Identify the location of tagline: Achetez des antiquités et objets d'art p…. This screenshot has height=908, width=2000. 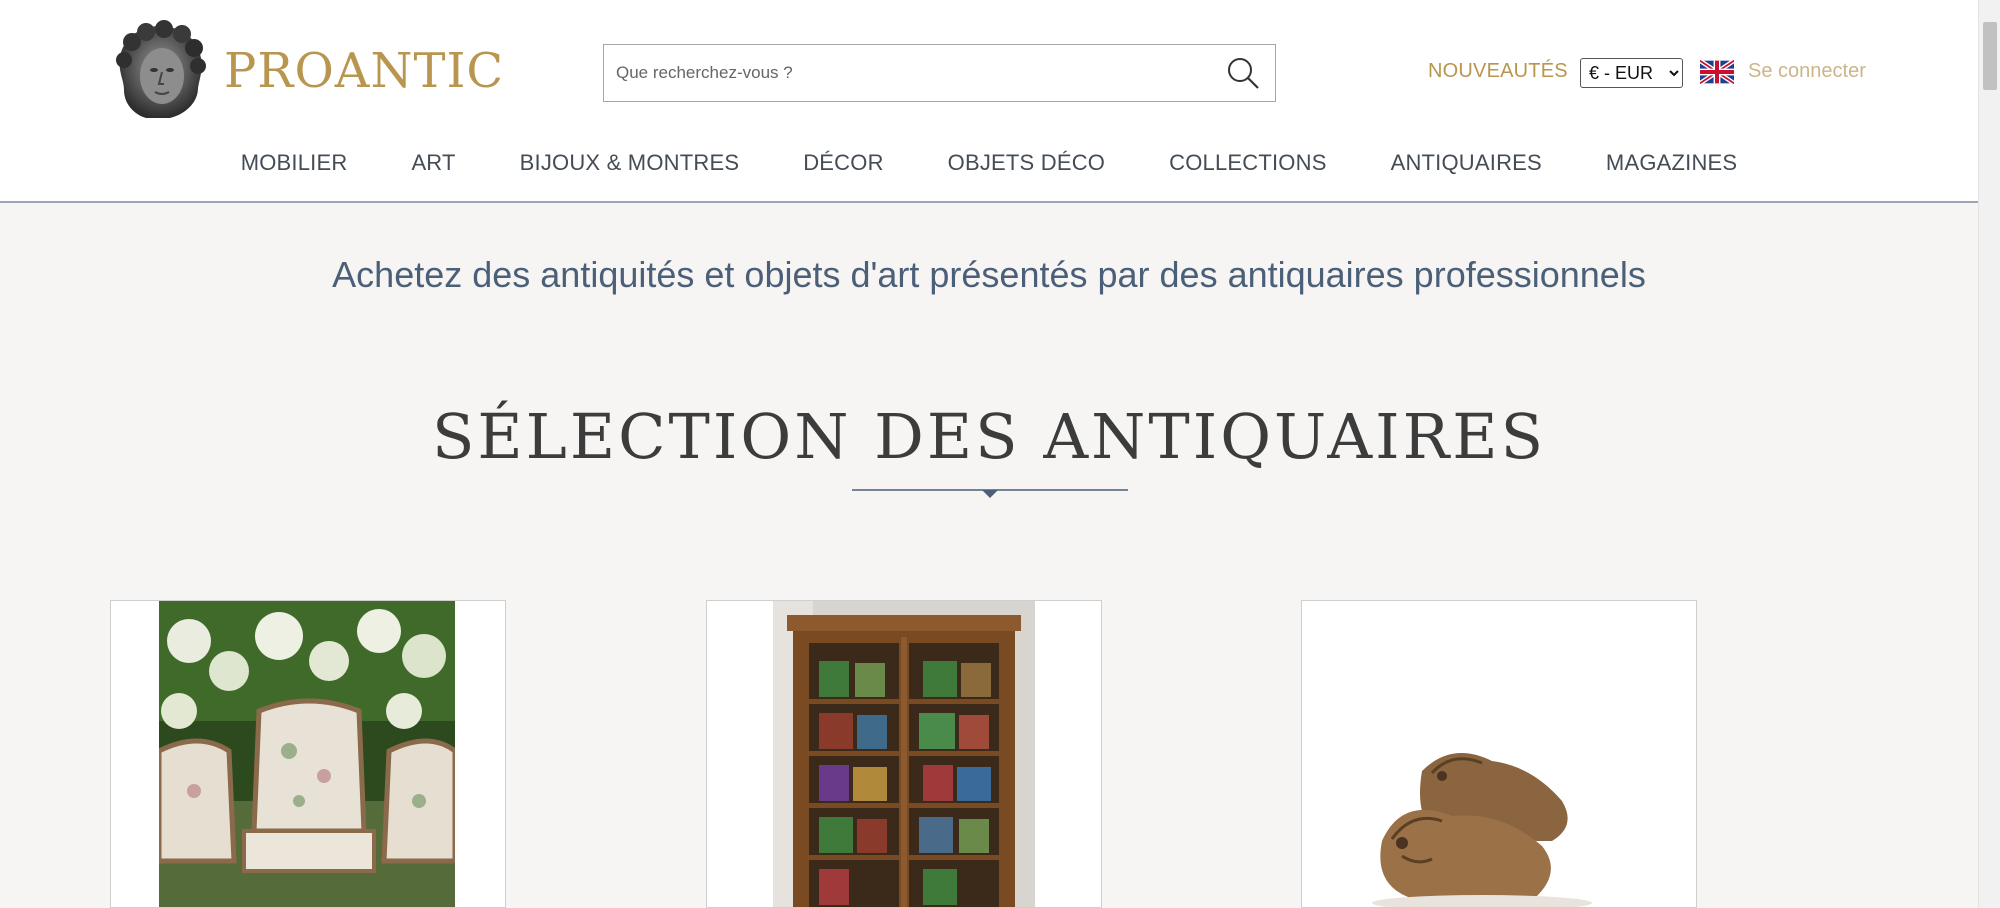
(989, 274).